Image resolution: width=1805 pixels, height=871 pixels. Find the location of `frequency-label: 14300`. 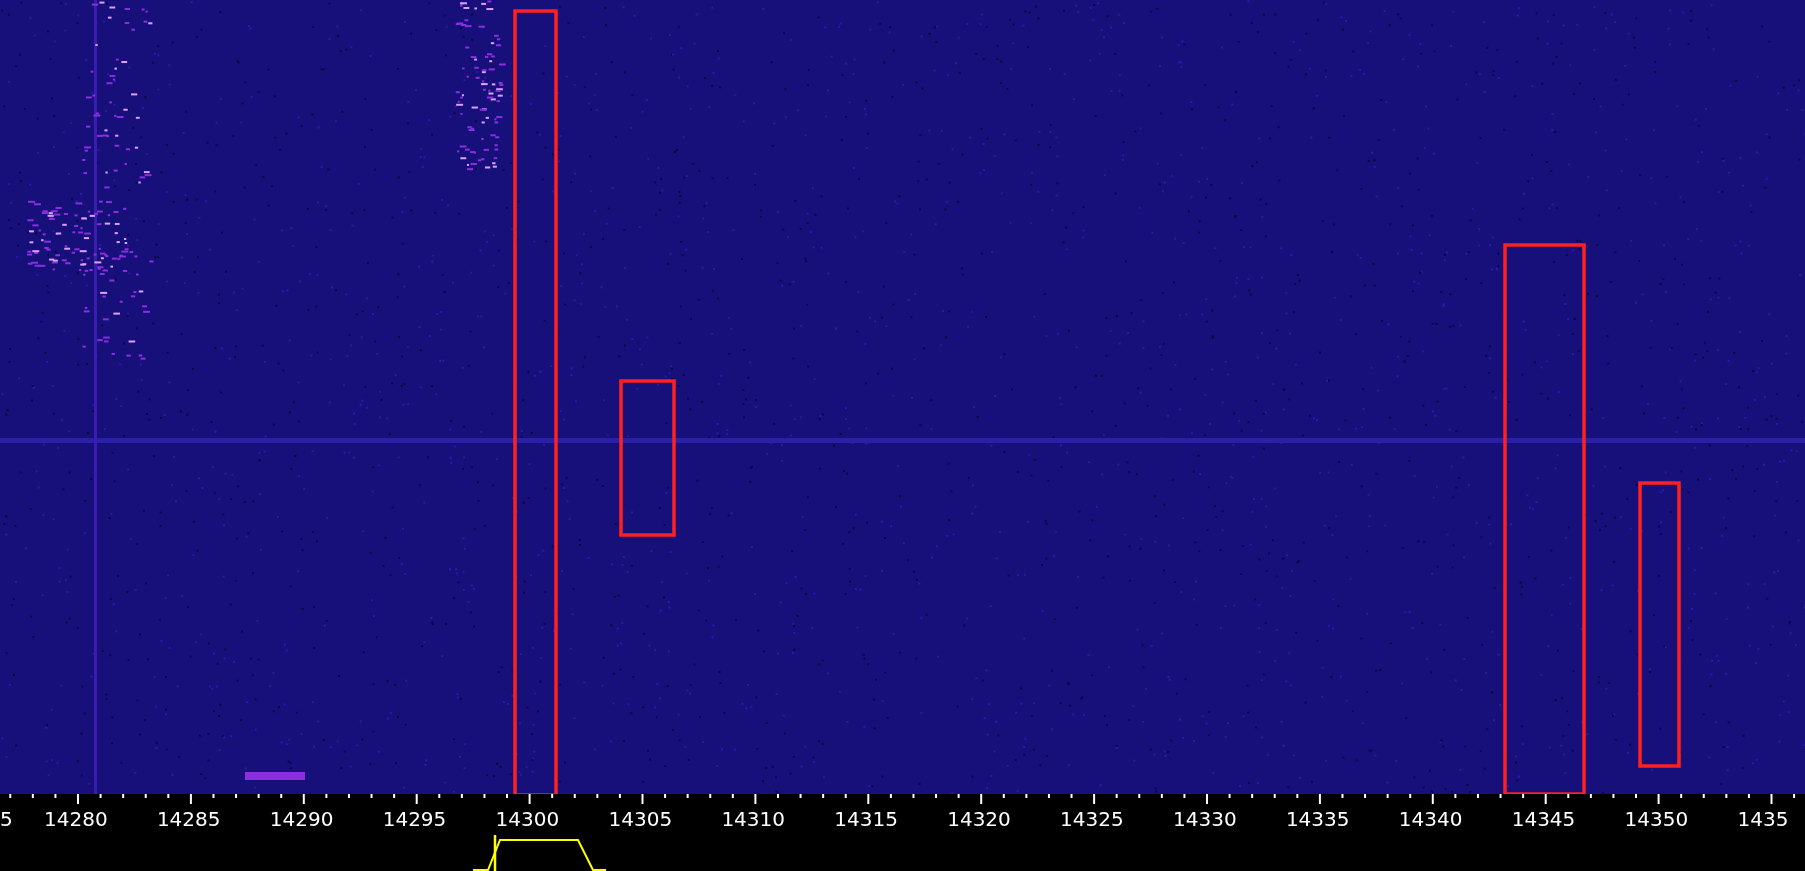

frequency-label: 14300 is located at coordinates (527, 819).